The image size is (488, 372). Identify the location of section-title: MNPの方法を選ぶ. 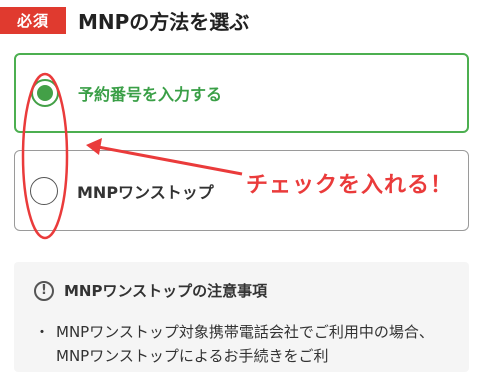
(164, 21).